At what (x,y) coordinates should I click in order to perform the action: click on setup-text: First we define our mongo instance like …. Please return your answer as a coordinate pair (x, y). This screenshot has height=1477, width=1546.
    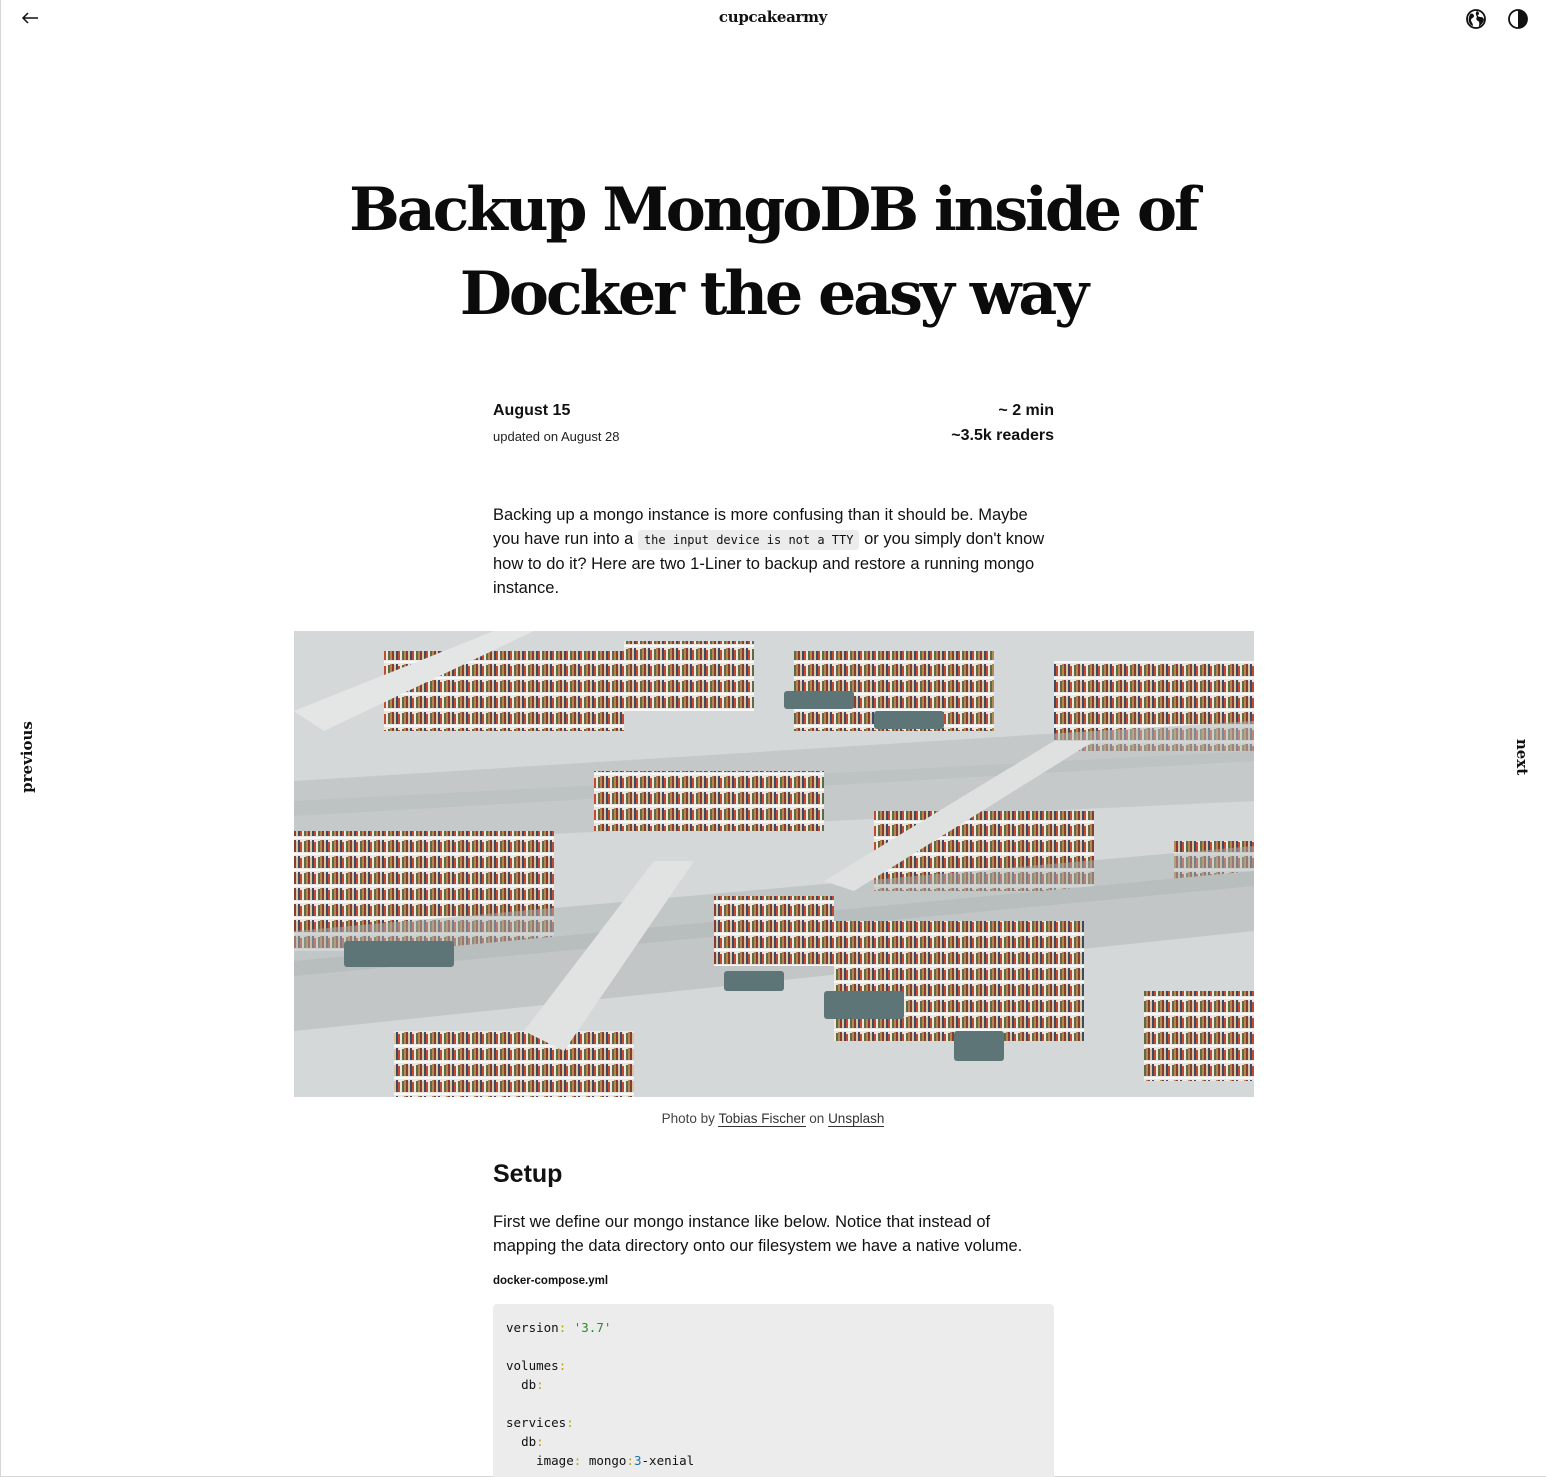
    Looking at the image, I should click on (758, 1234).